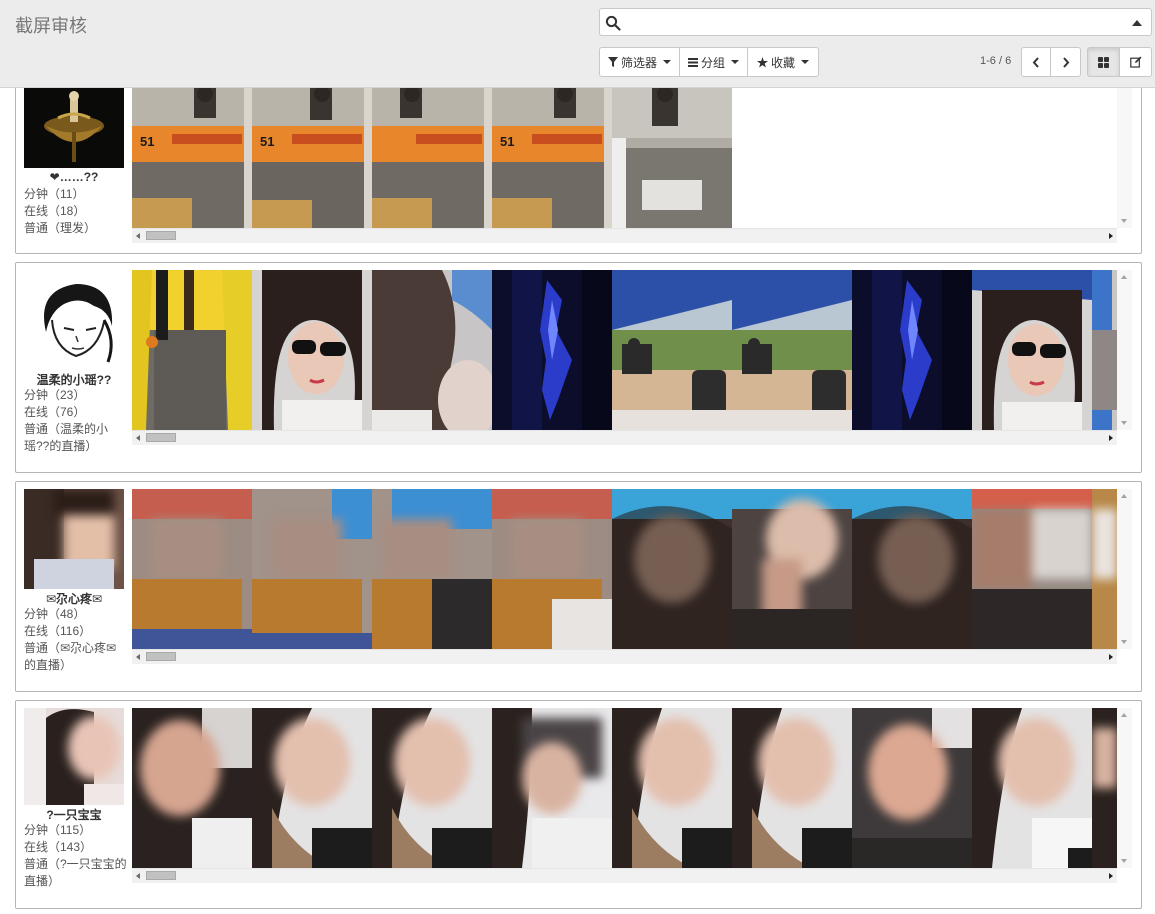  I want to click on online-stat: 在线（143）, so click(58, 847).